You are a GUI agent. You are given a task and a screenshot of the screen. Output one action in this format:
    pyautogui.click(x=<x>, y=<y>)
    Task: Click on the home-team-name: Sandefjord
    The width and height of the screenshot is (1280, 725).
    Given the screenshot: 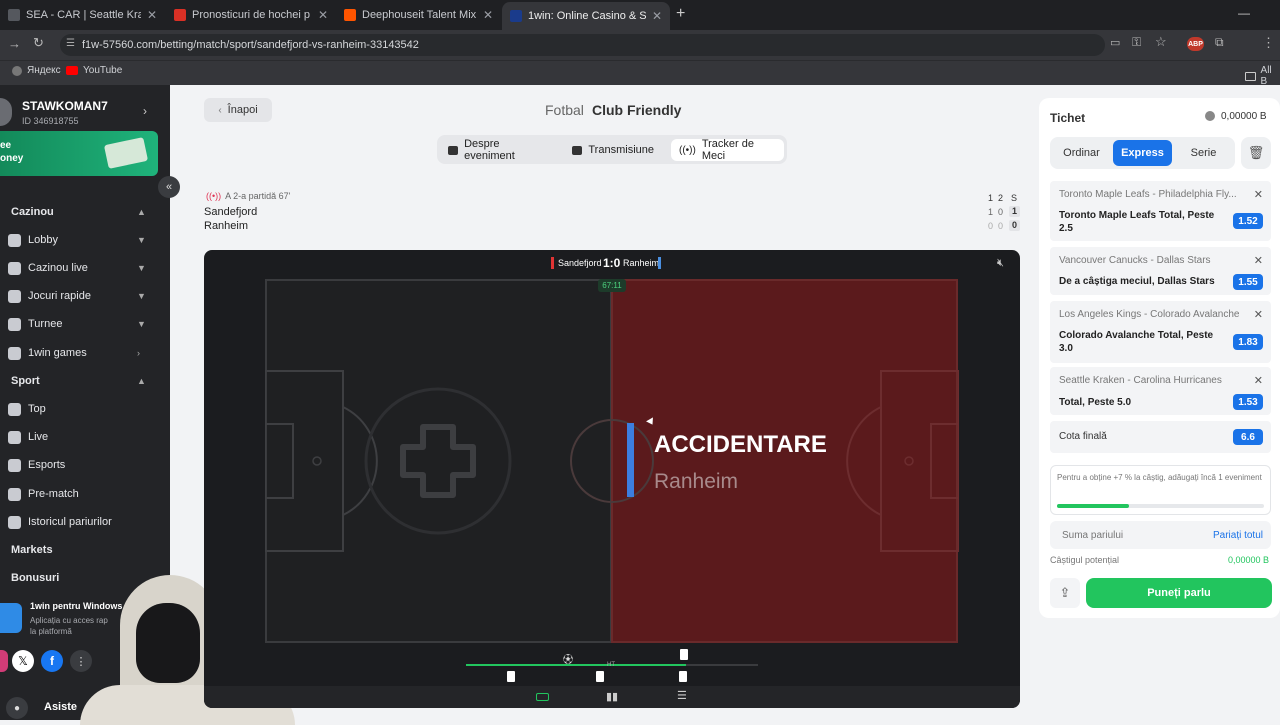 What is the action you would take?
    pyautogui.click(x=231, y=212)
    